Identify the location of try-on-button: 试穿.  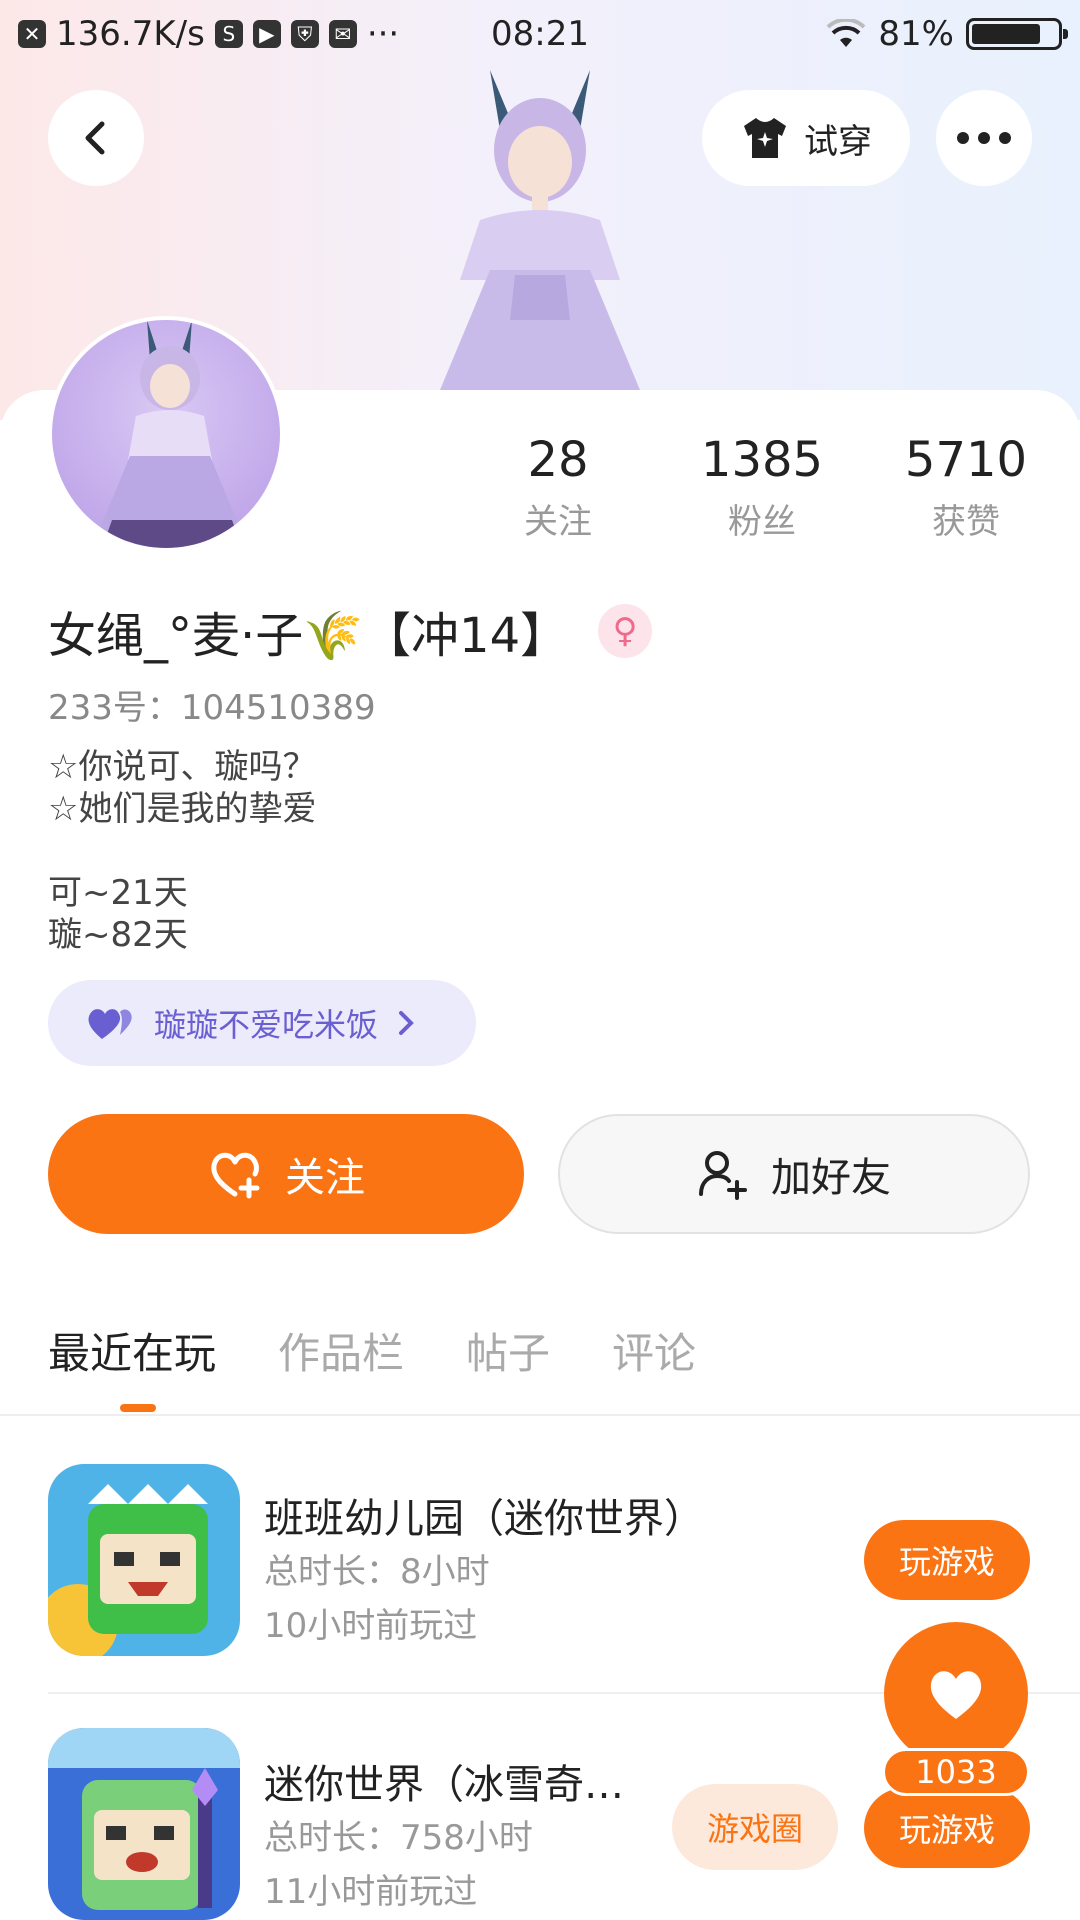
(806, 138).